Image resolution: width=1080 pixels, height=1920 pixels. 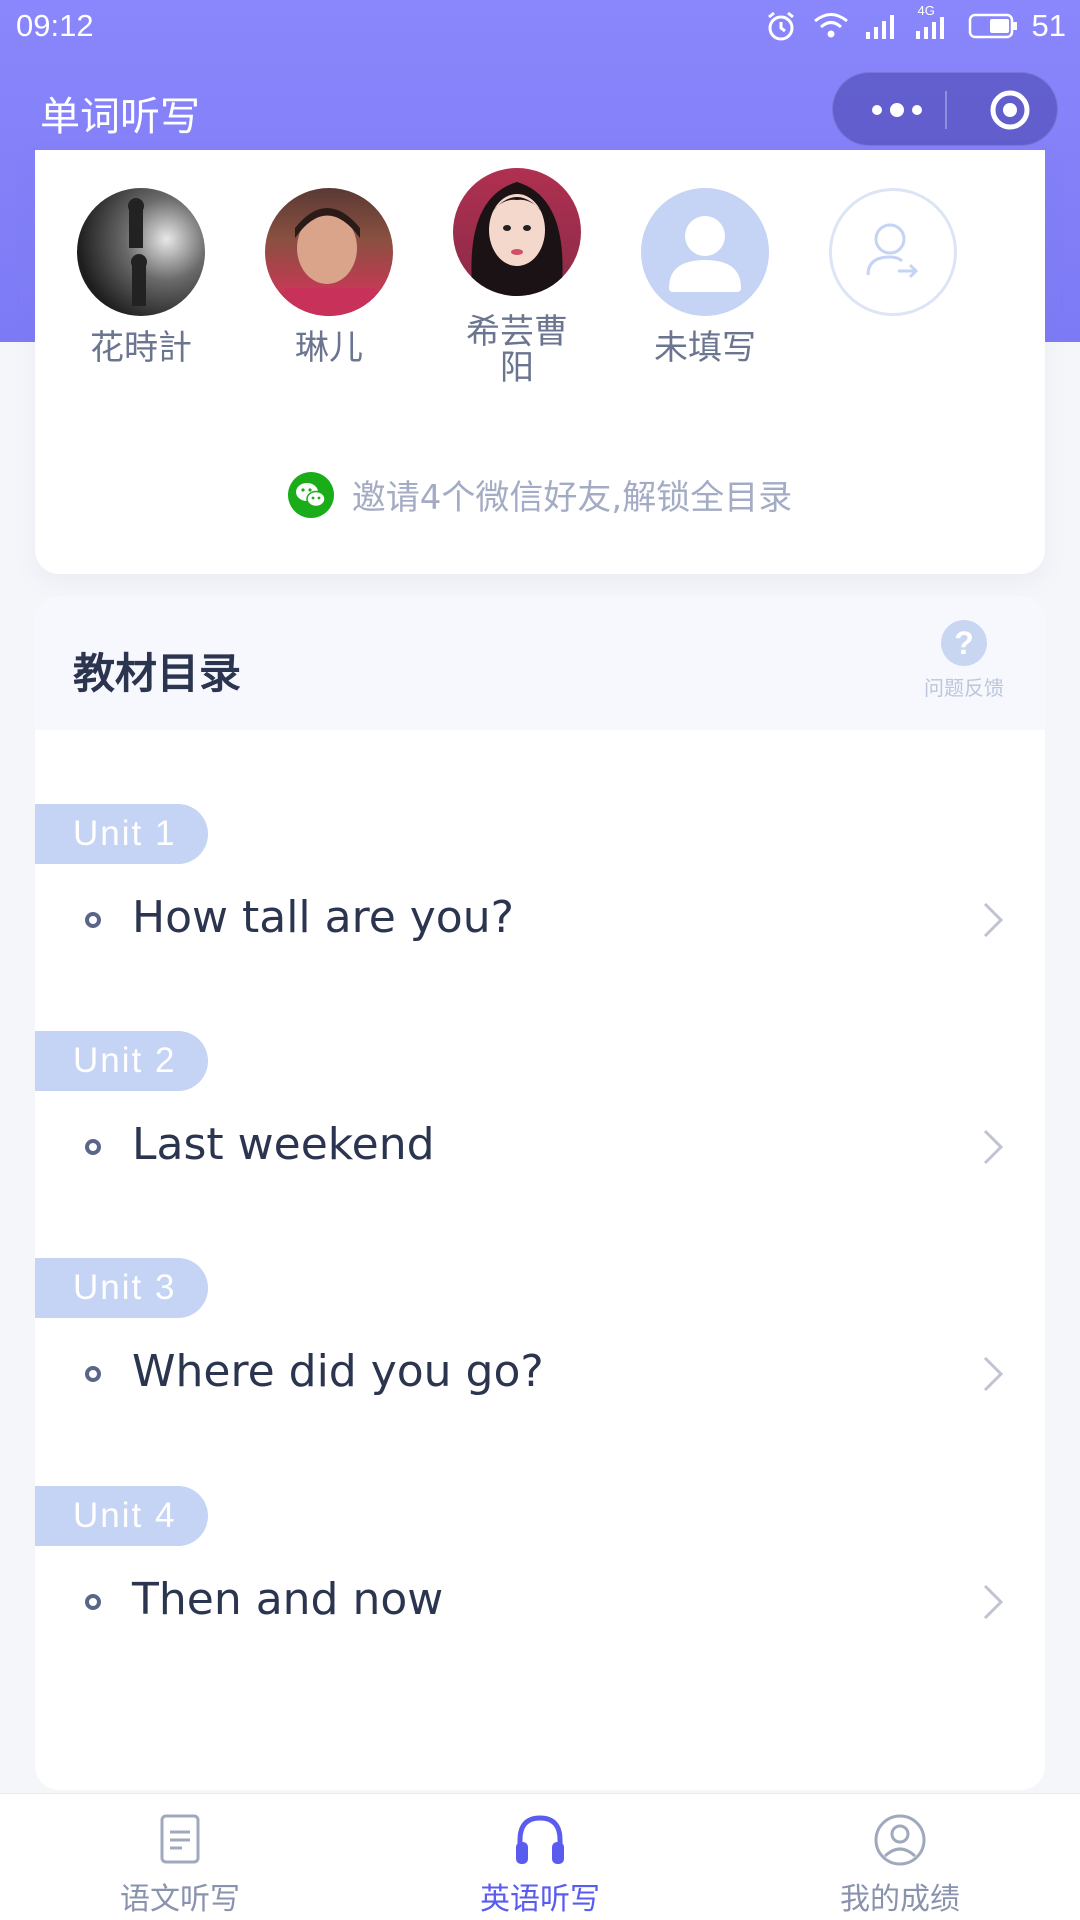 What do you see at coordinates (121, 834) in the screenshot?
I see `unit-tag: Unit 1` at bounding box center [121, 834].